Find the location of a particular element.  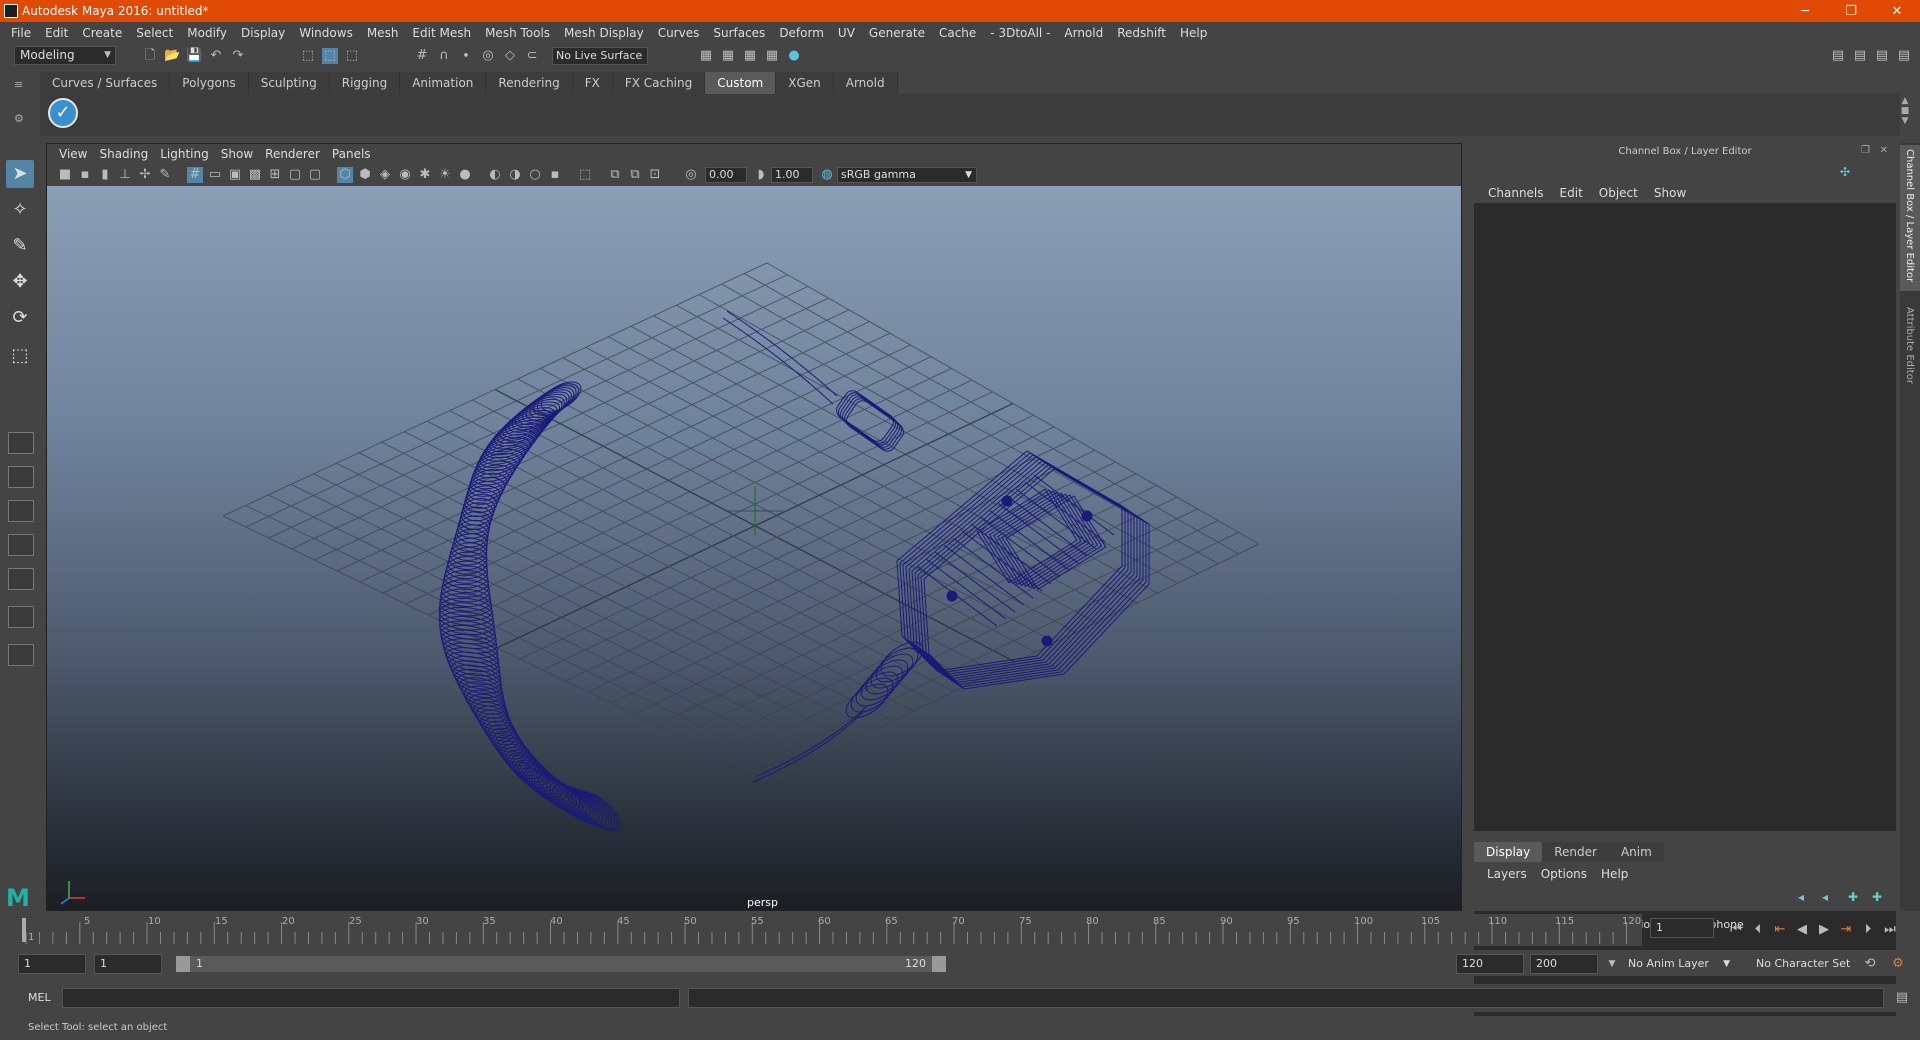

shelf-tab-curves-surfaces: Curves / Surfaces is located at coordinates (105, 83).